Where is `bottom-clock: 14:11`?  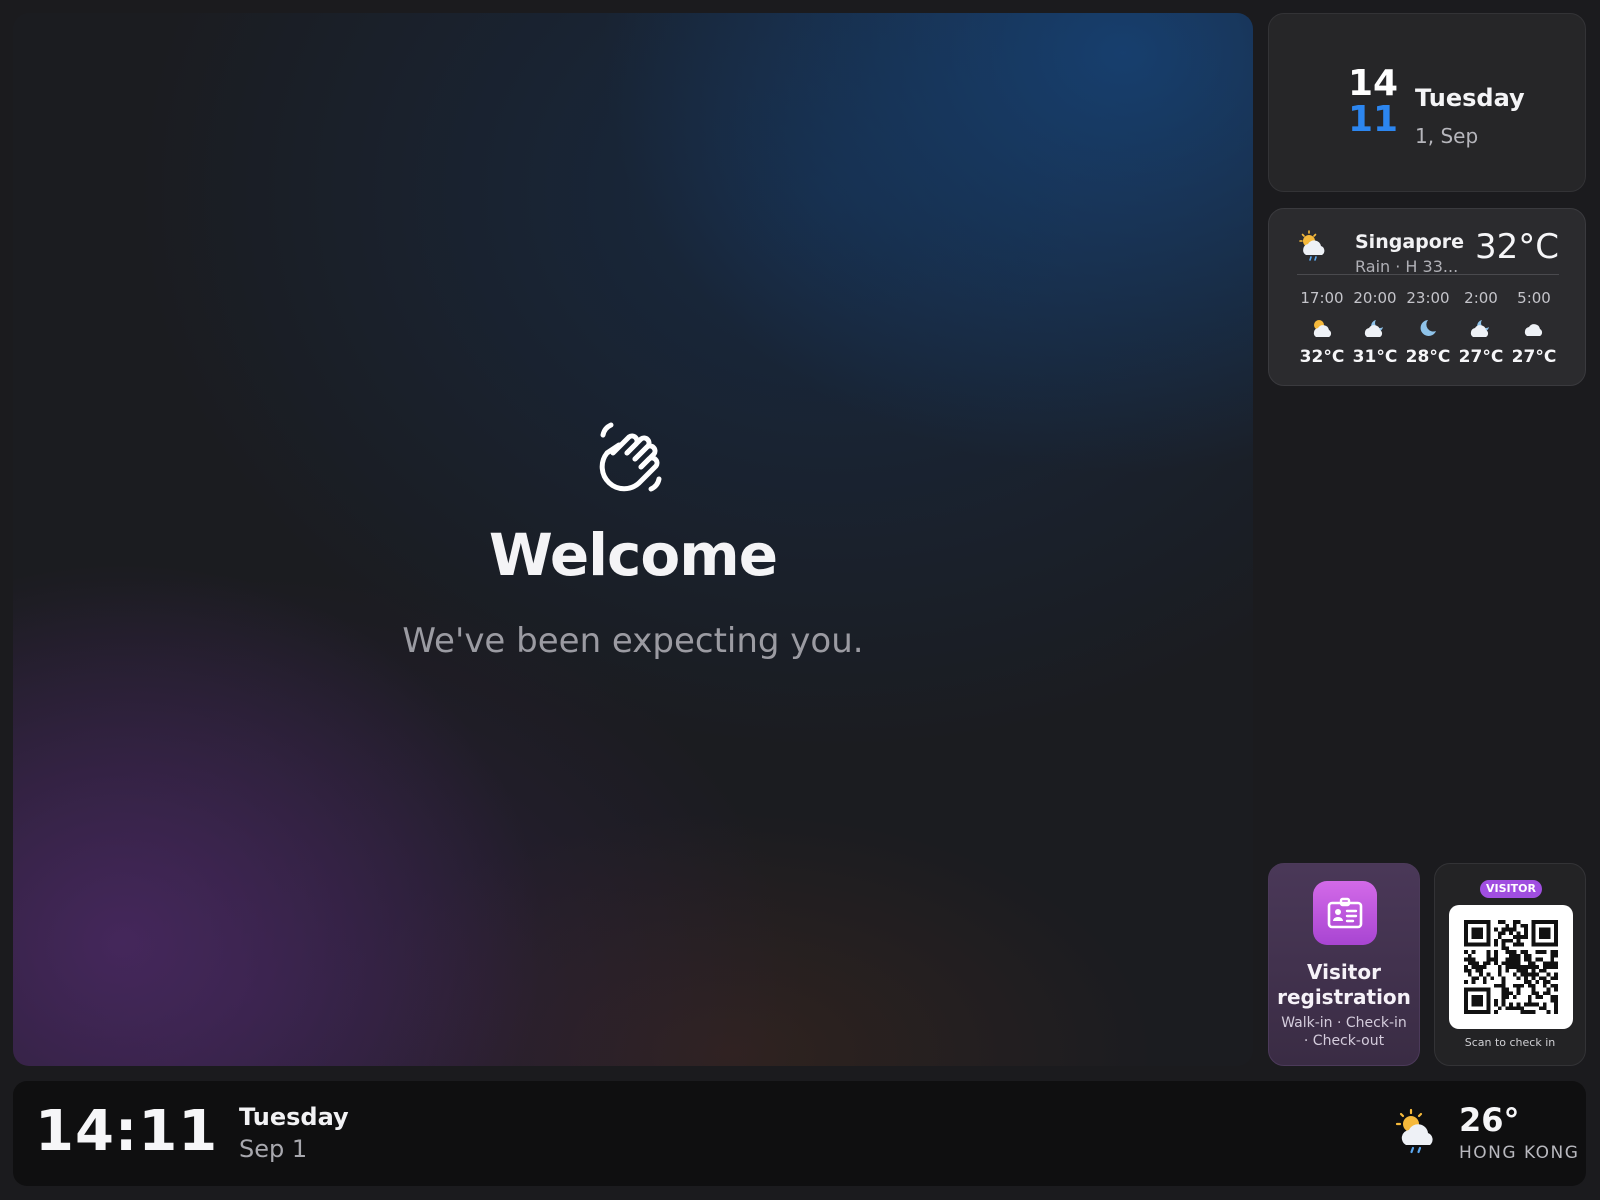 bottom-clock: 14:11 is located at coordinates (127, 1131).